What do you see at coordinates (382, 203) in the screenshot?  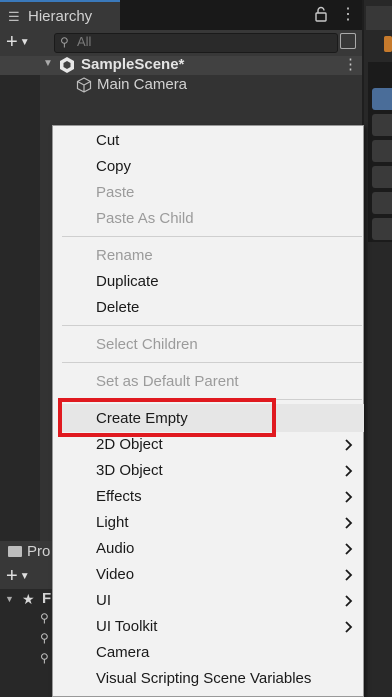 I see `rect-tool-icon` at bounding box center [382, 203].